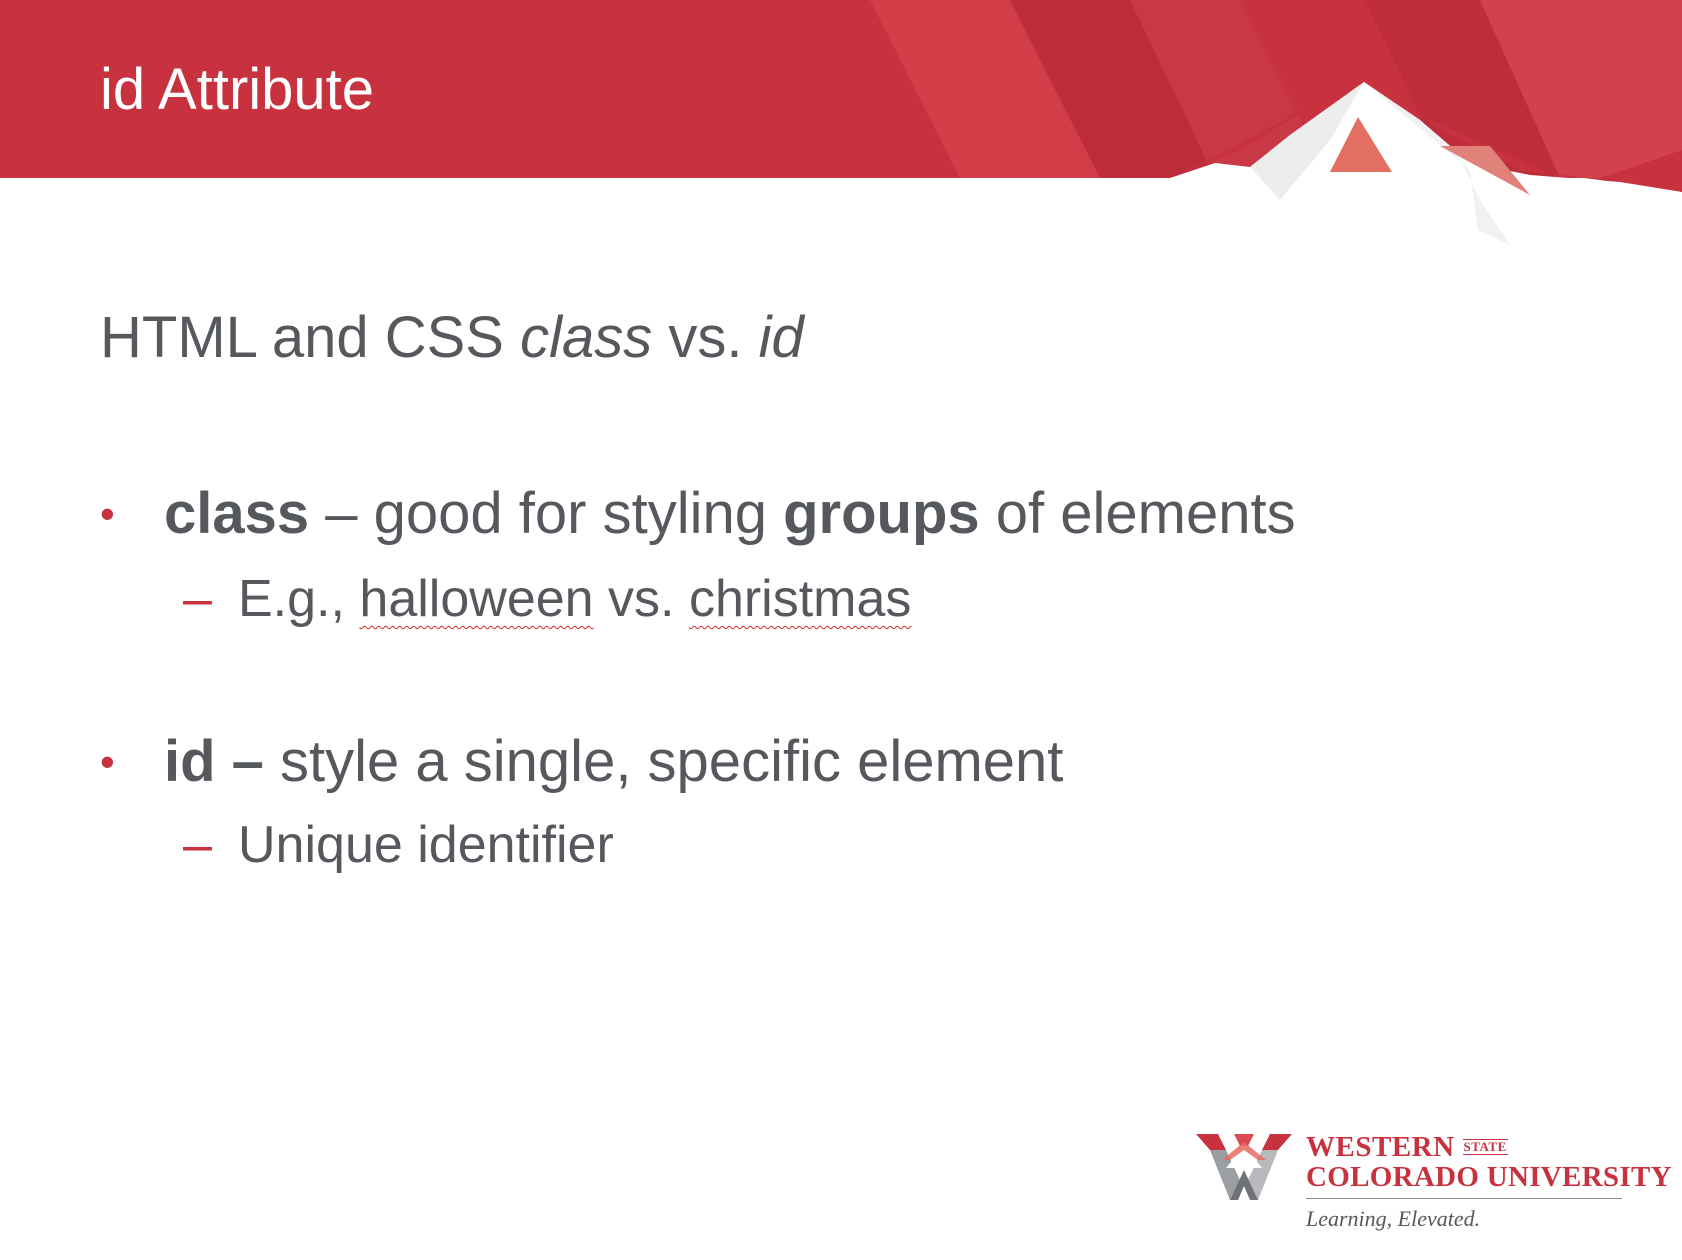  I want to click on bullet-text-b: of elements, so click(1137, 513).